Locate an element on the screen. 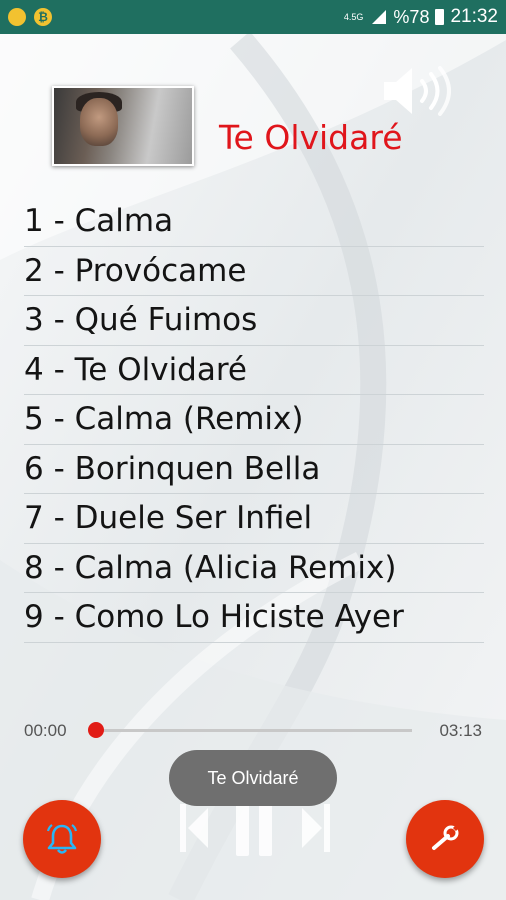 This screenshot has height=900, width=506. next-button is located at coordinates (316, 828).